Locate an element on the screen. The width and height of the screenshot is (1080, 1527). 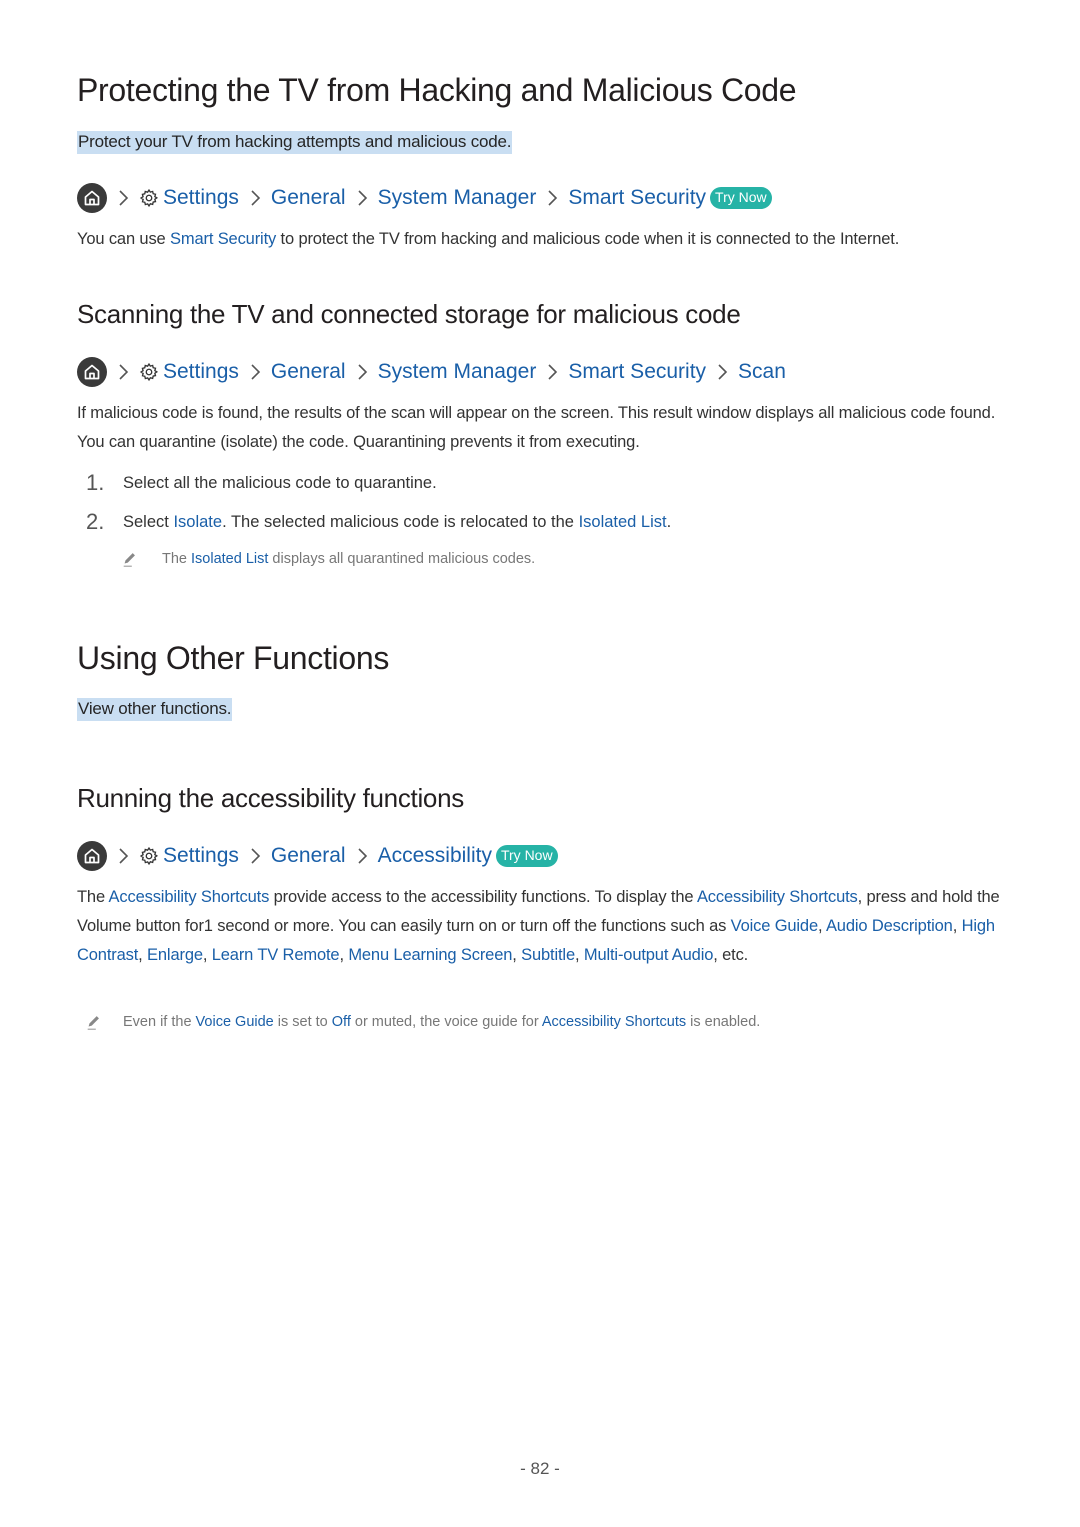
page-number: - 82 - is located at coordinates (540, 1468).